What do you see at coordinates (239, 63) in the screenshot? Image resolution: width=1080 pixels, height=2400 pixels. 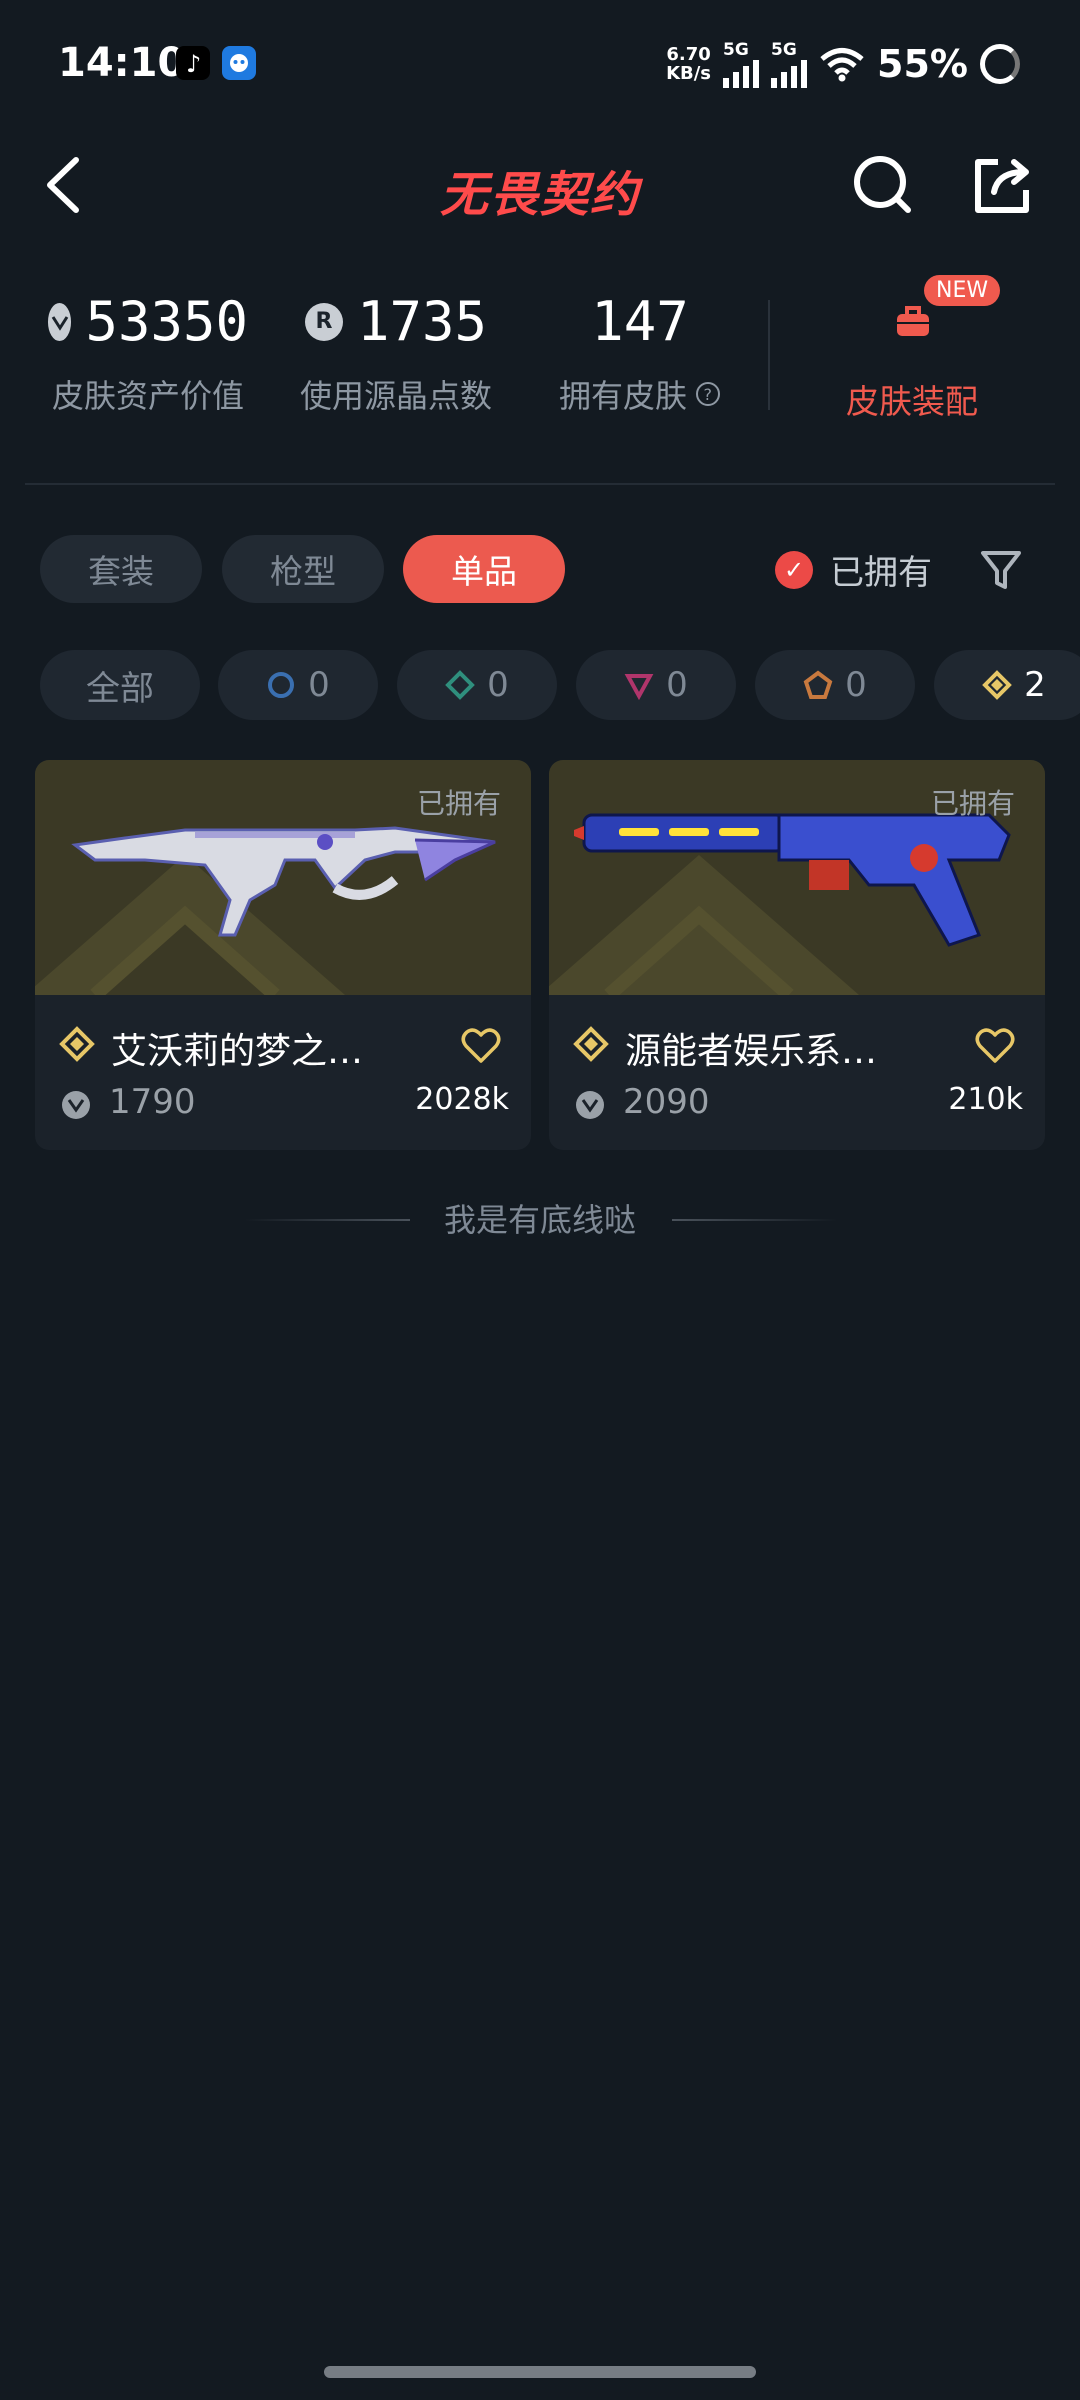 I see `robot-app-icon` at bounding box center [239, 63].